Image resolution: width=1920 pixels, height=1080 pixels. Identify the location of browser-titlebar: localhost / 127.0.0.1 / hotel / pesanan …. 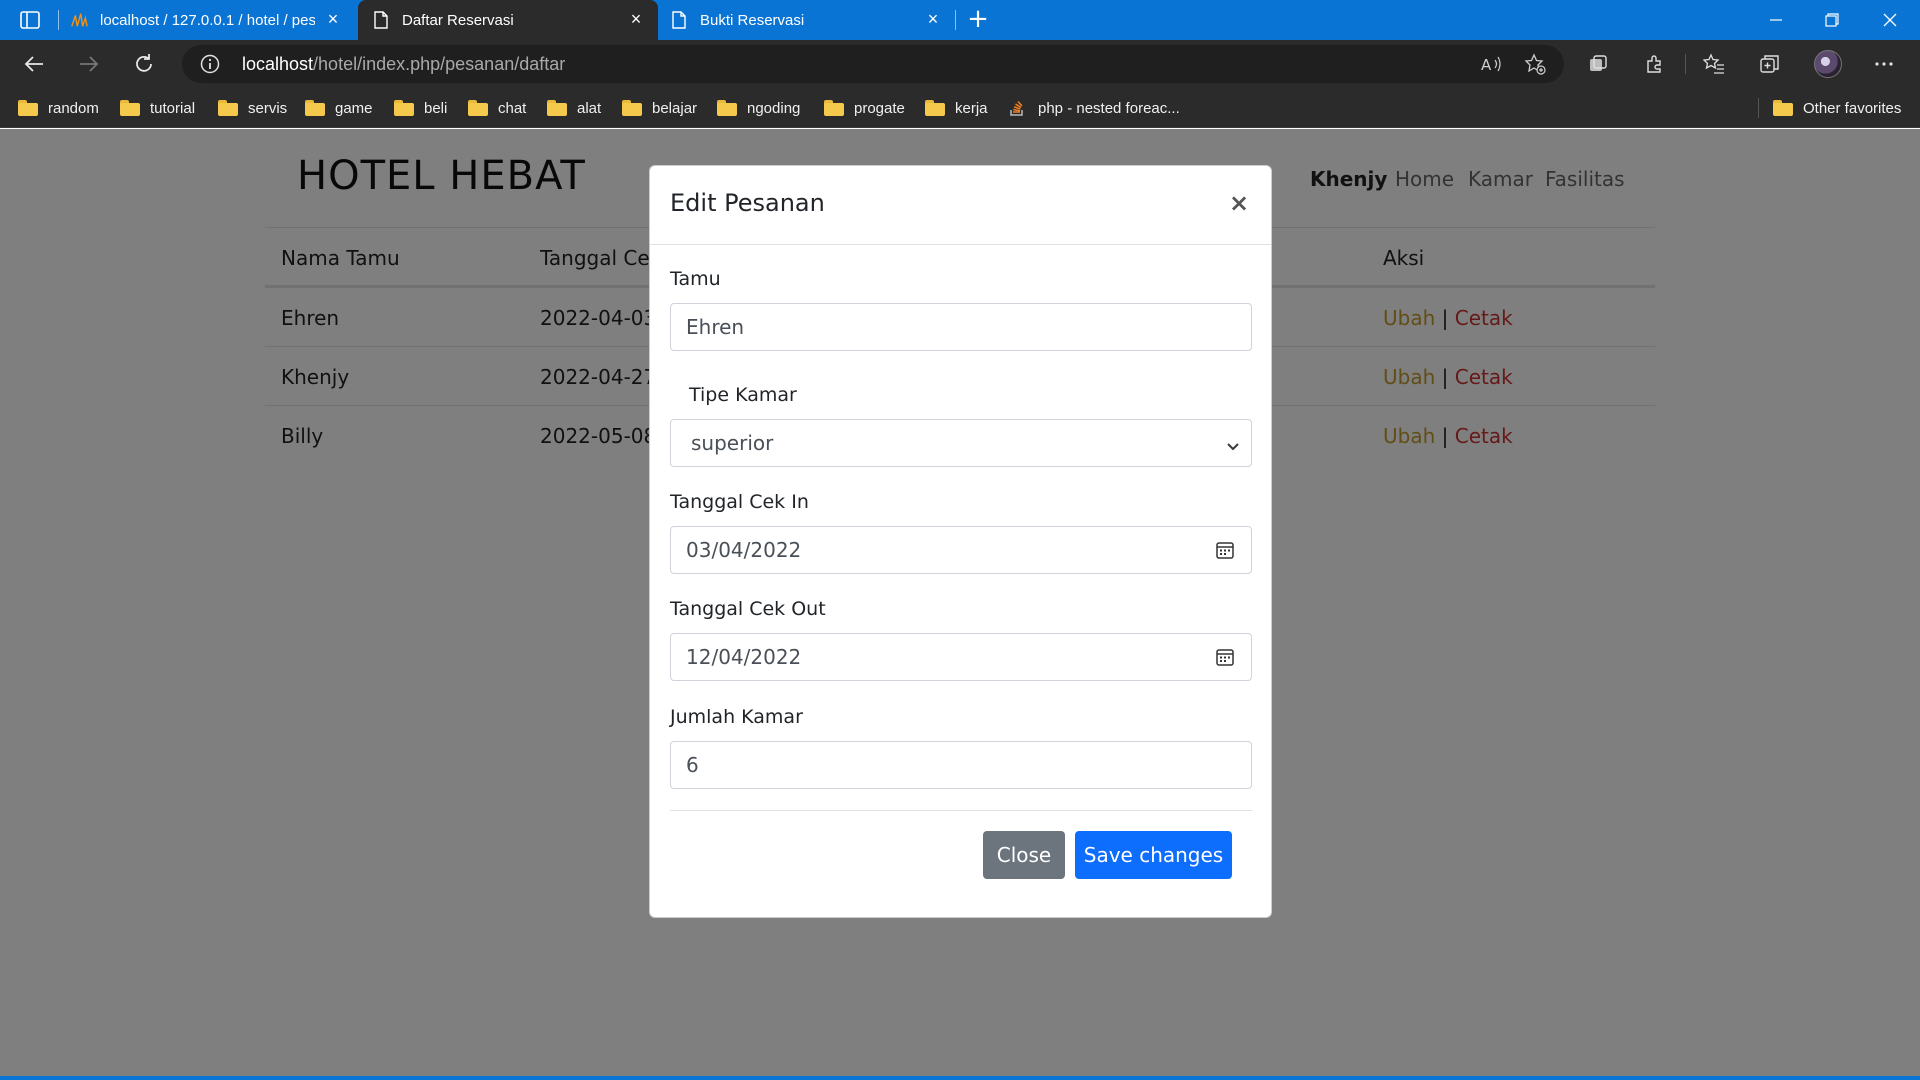
(960, 20).